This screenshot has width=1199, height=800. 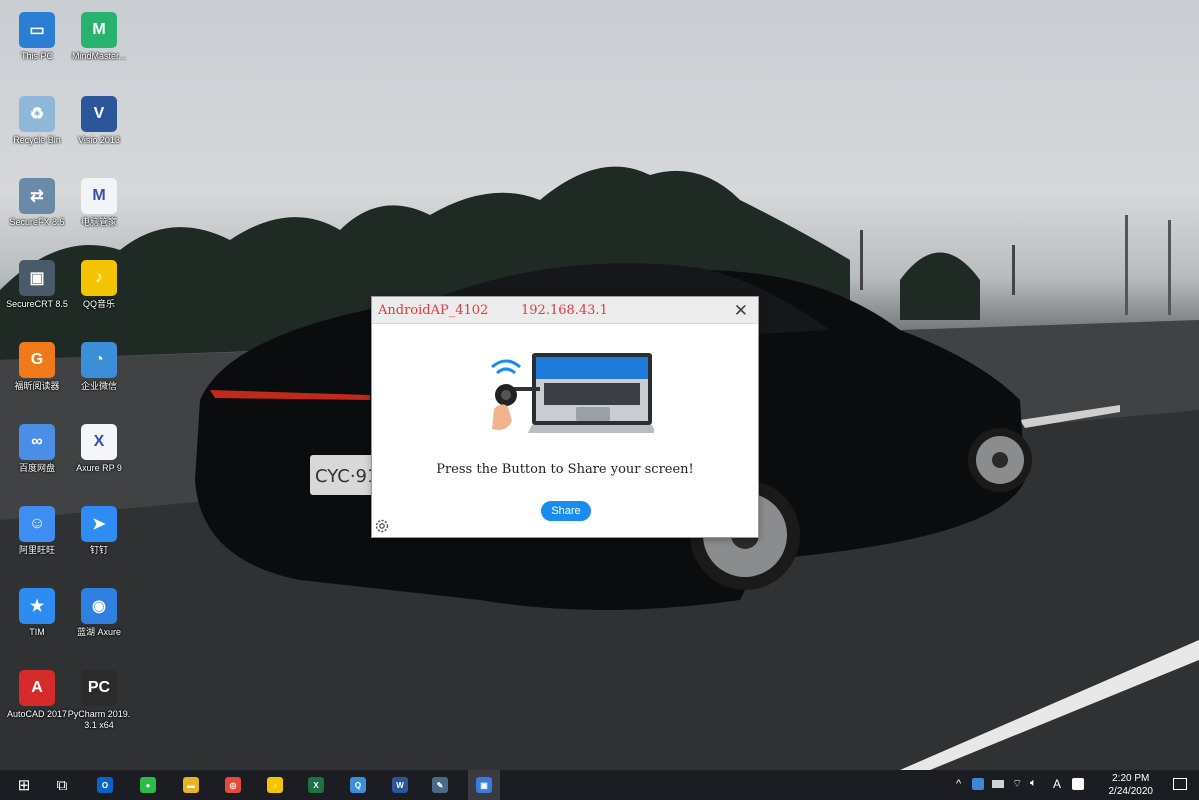 I want to click on desktop-icon-label: 蓝湖 Axure, so click(x=98, y=632).